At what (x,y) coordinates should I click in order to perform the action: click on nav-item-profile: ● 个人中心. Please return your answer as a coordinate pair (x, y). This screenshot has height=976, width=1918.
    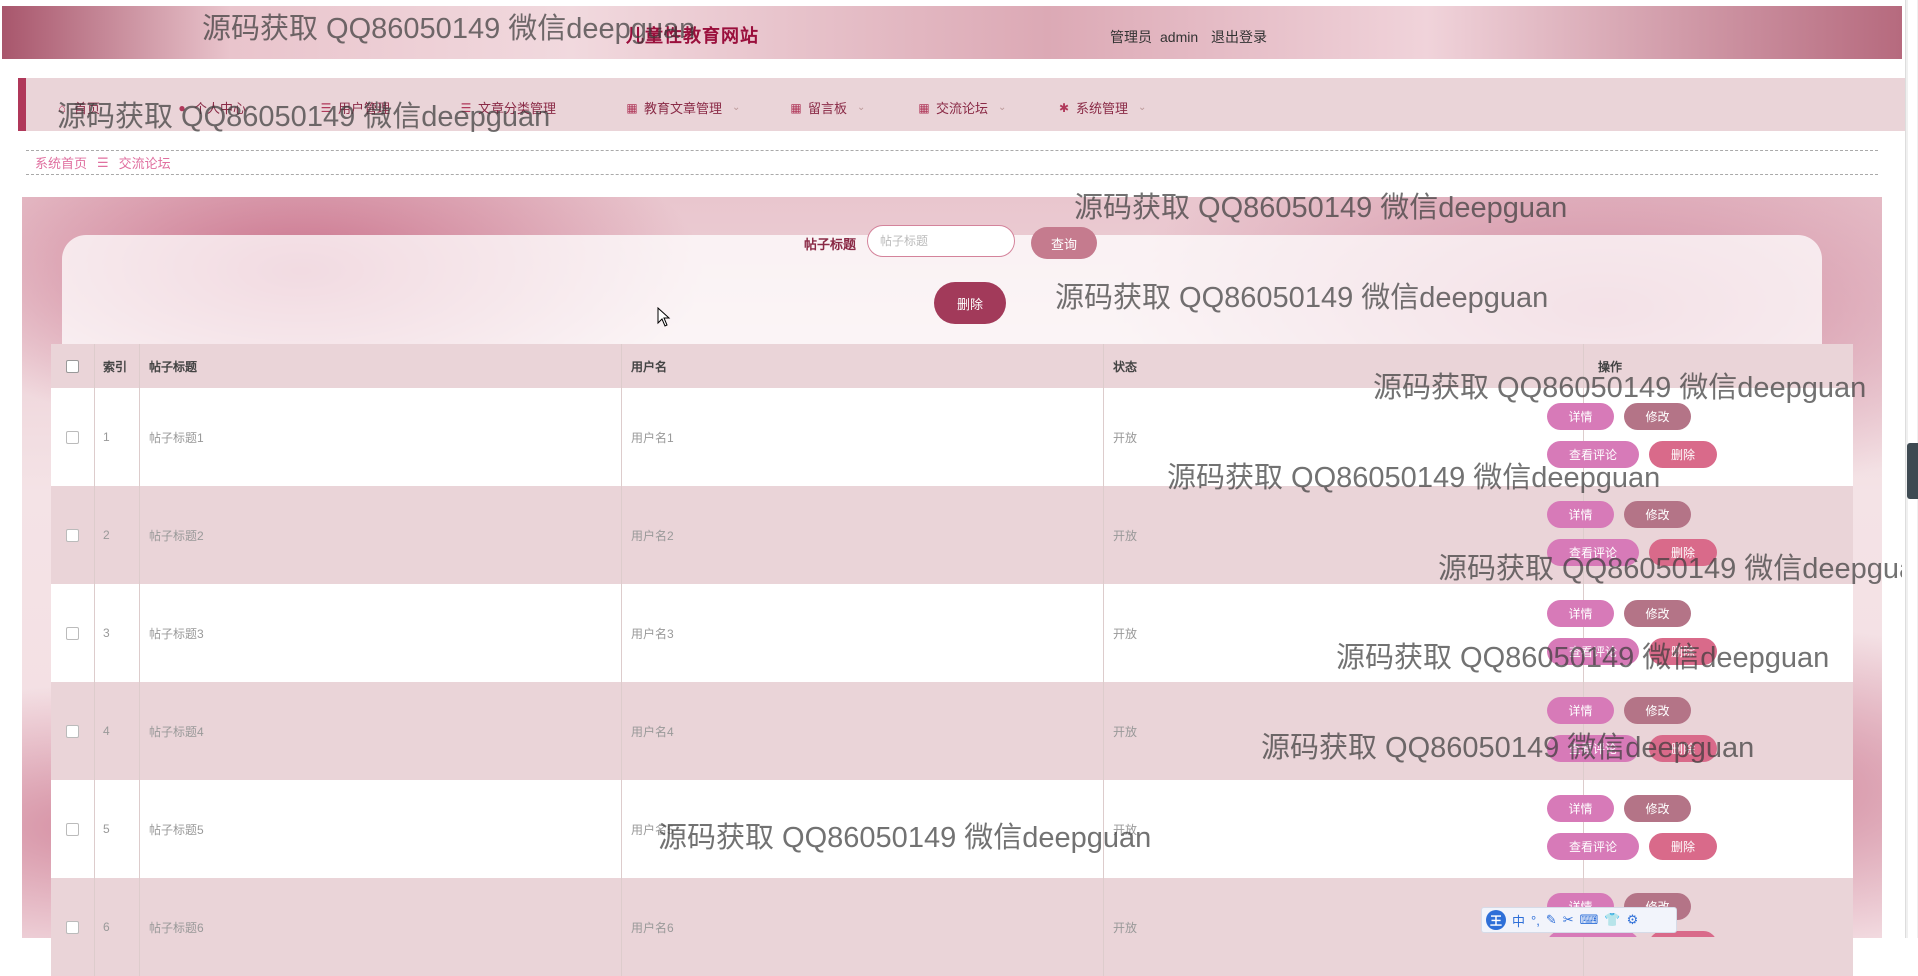
    Looking at the image, I should click on (211, 107).